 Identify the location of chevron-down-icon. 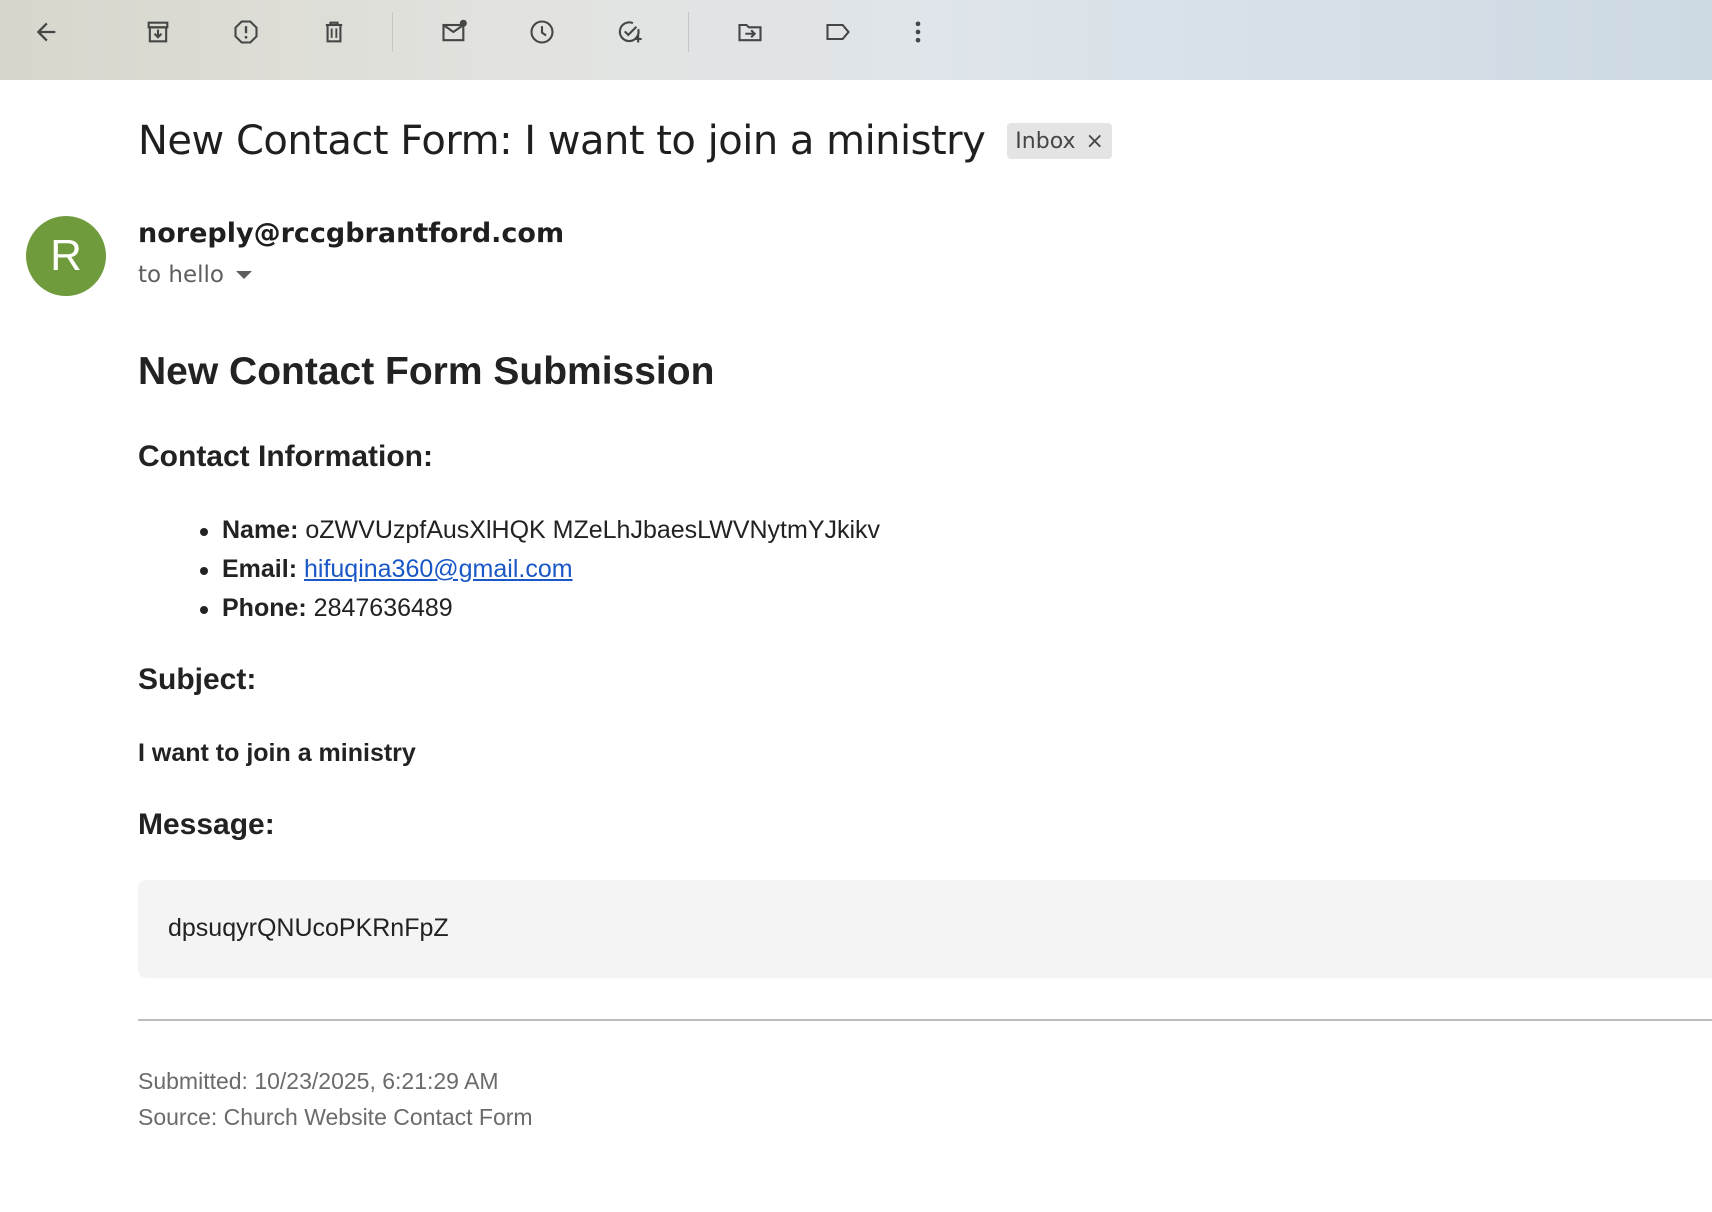
(243, 275).